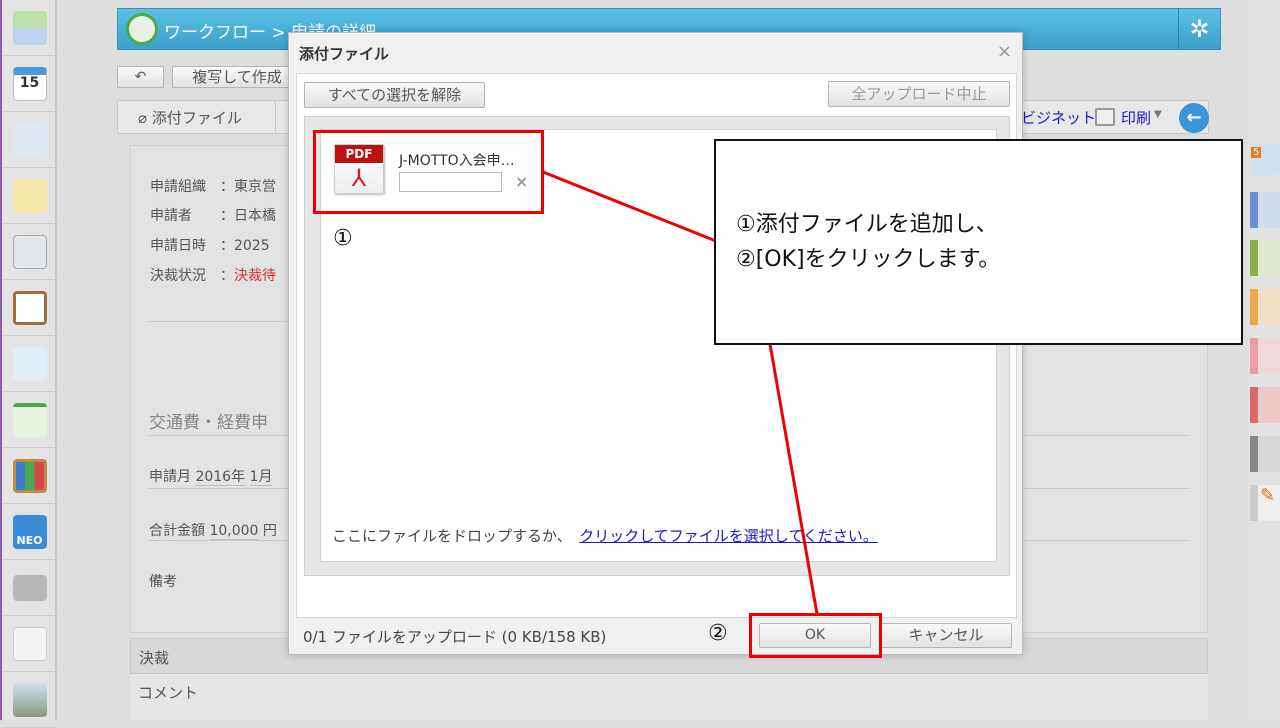 The width and height of the screenshot is (1280, 728). Describe the element at coordinates (868, 259) in the screenshot. I see `callout-line-2: ②[OK]をクリックします。` at that location.